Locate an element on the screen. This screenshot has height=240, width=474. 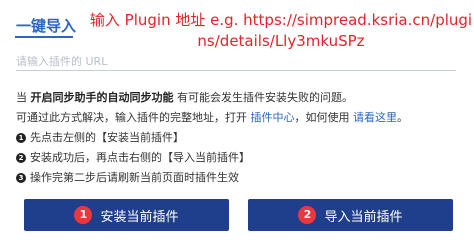
step-text: 操作完第二步后请刷新当前页面时插件生效 is located at coordinates (134, 177).